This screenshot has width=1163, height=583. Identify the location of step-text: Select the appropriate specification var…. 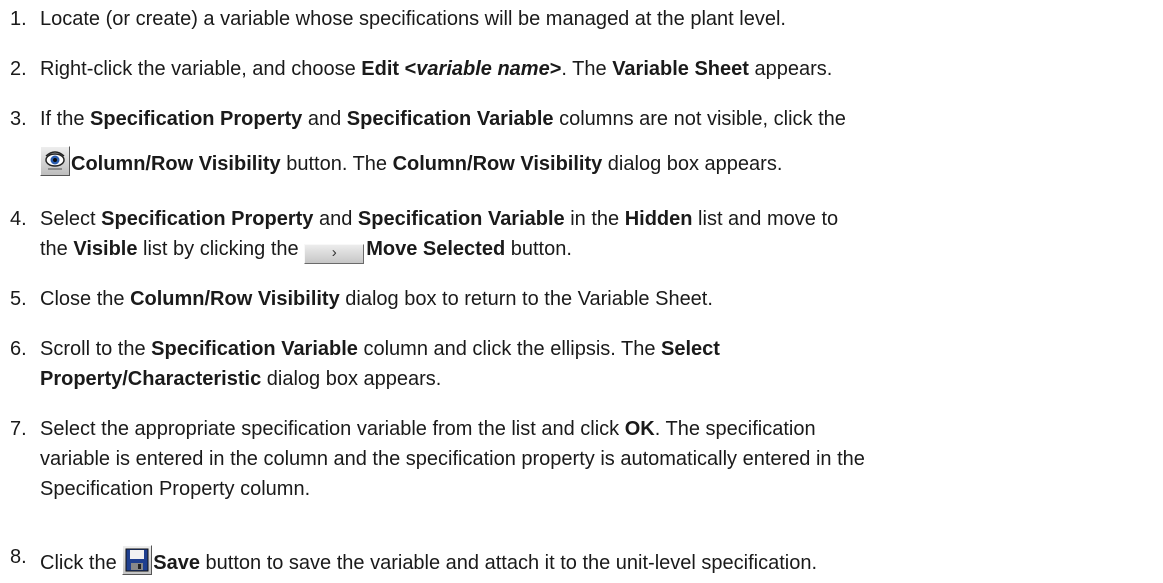
(428, 429).